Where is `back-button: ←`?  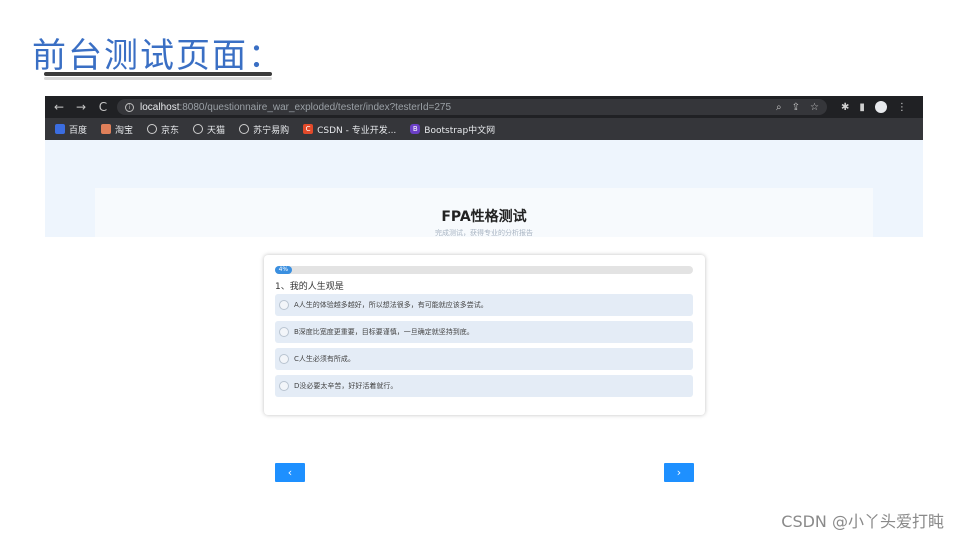
back-button: ← is located at coordinates (59, 107).